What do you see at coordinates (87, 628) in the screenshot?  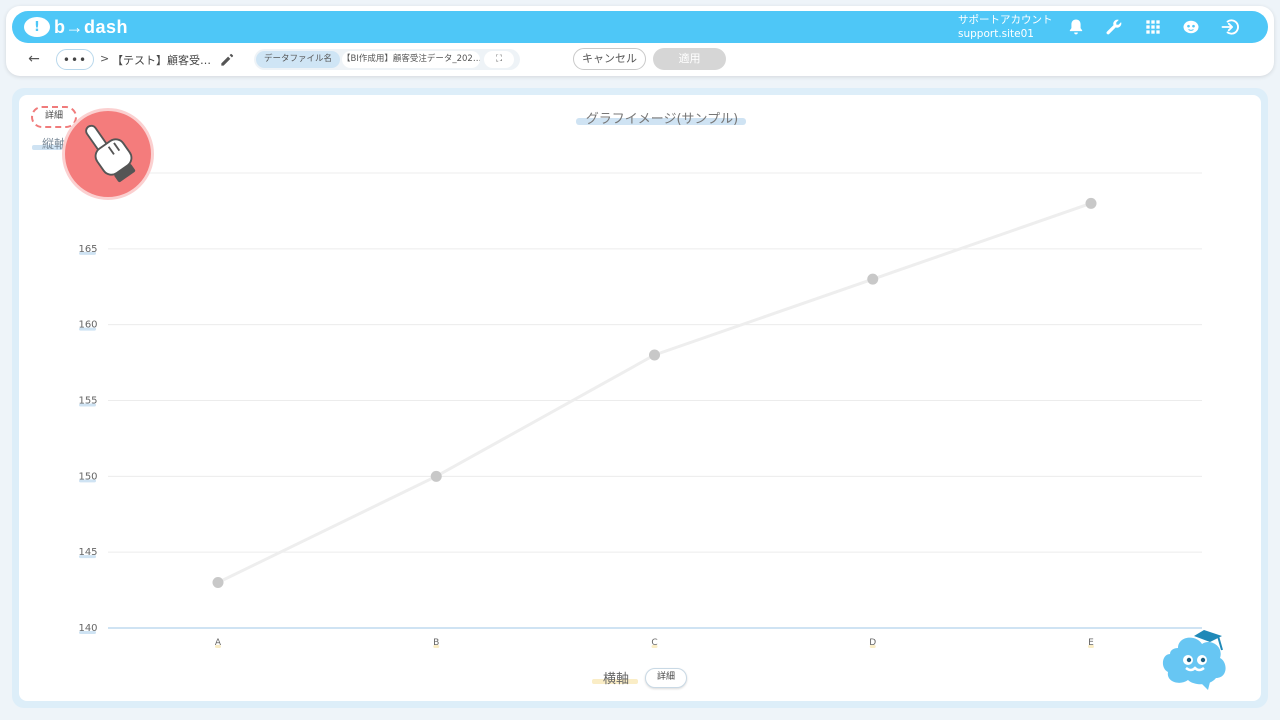 I see `y-tick-label: 140` at bounding box center [87, 628].